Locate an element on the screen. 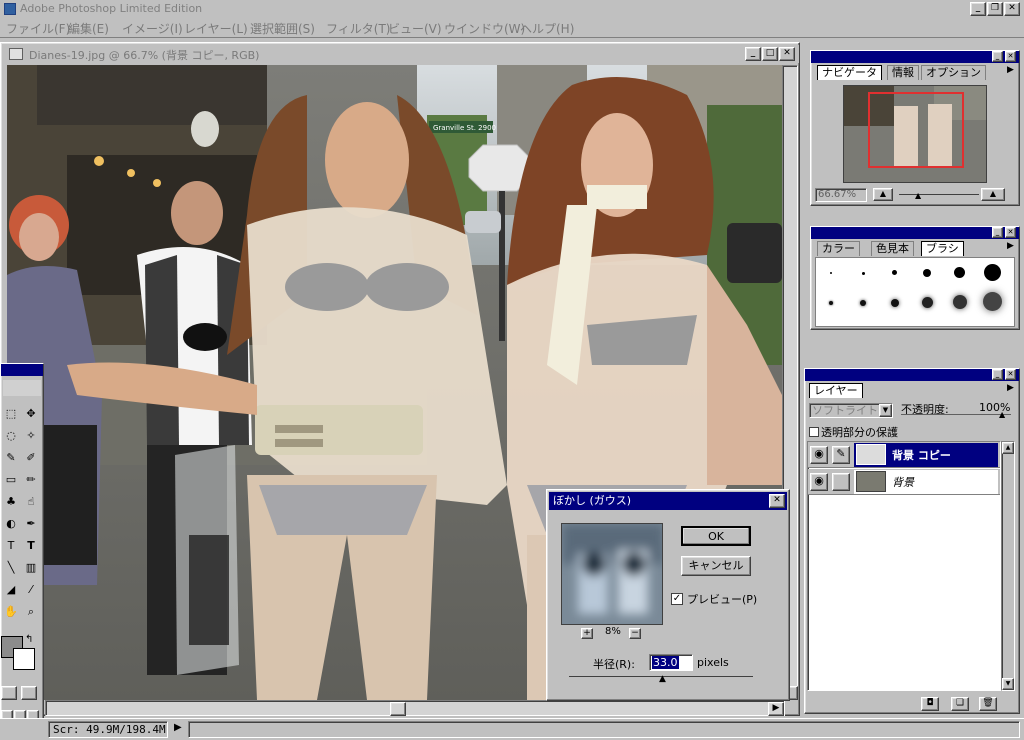 The width and height of the screenshot is (1024, 740). horizontal-scroll-thumb is located at coordinates (398, 709).